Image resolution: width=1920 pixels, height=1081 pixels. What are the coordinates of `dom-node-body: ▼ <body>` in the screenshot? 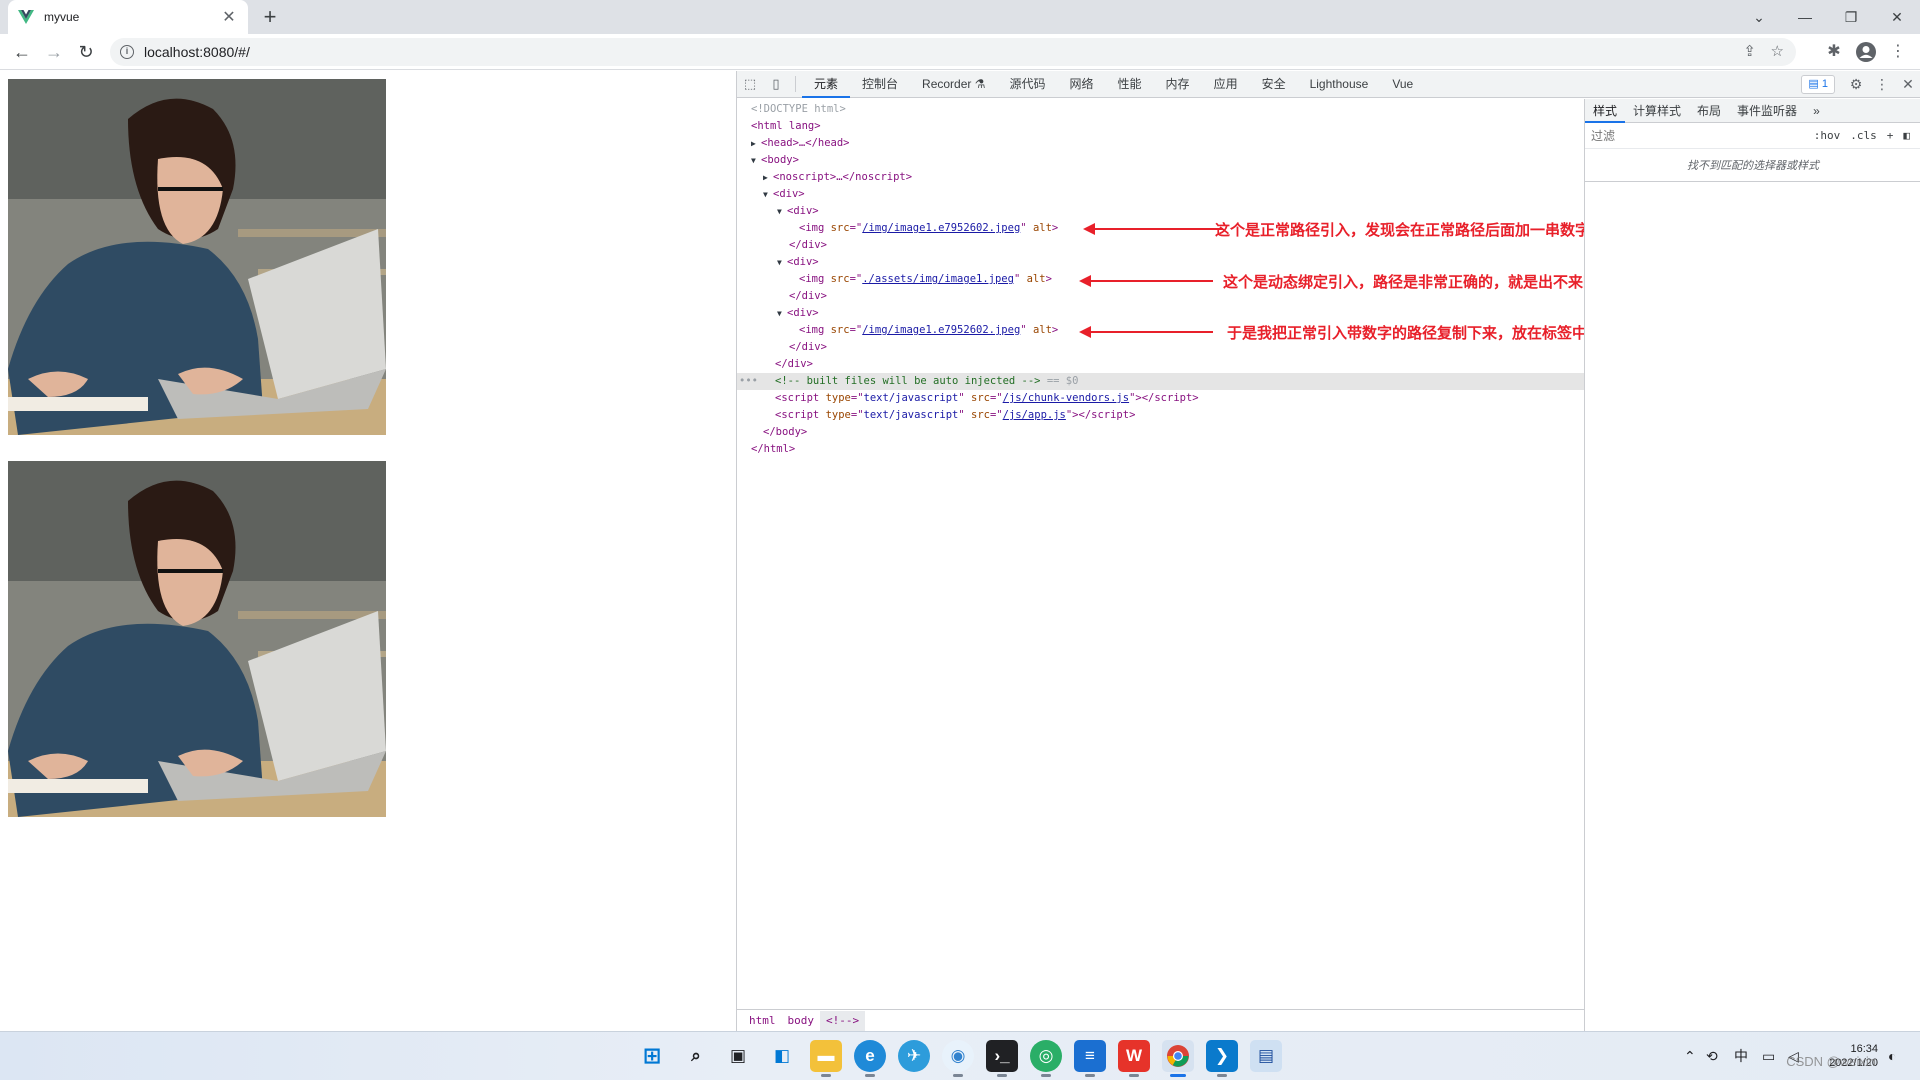 It's located at (775, 160).